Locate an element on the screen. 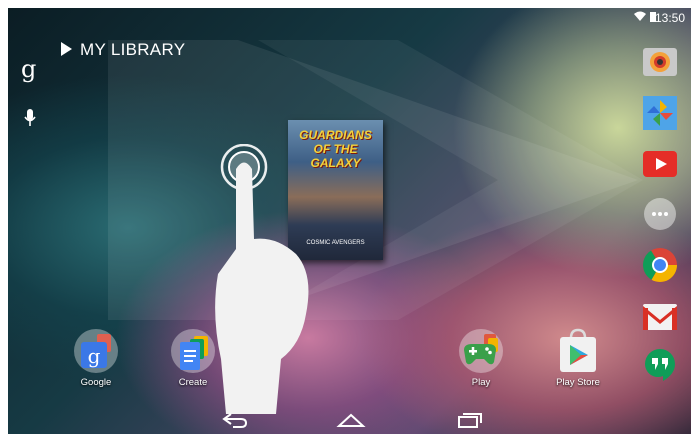  app-play-store: Play Store is located at coordinates (578, 358).